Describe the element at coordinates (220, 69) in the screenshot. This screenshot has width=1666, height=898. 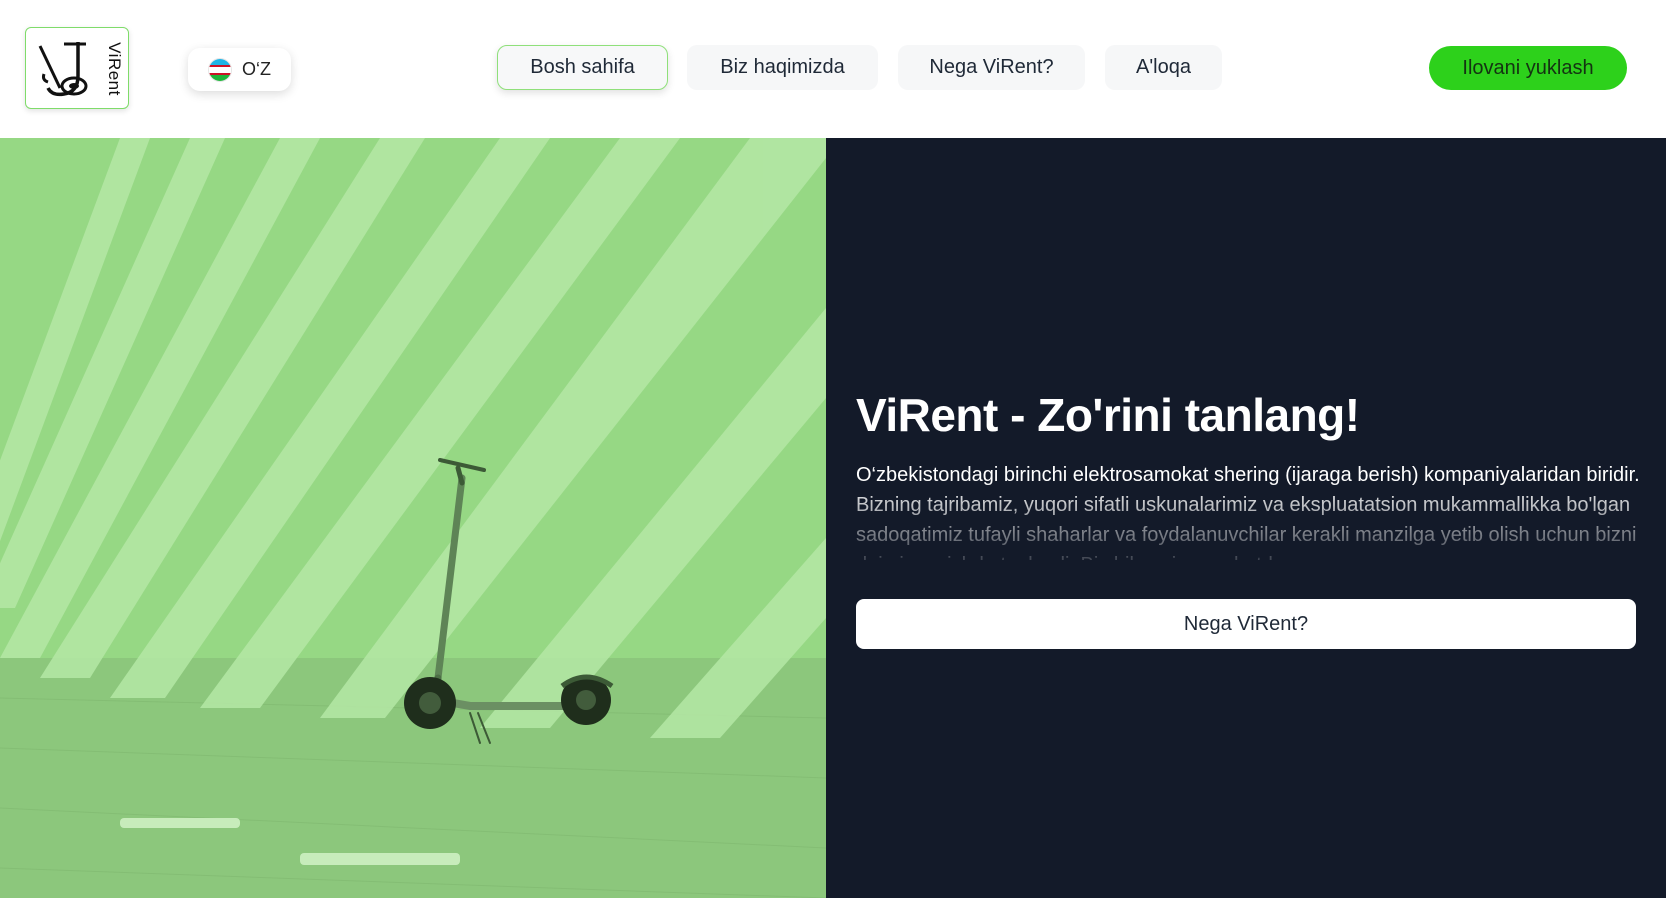
I see `uzbekistan-flag-icon` at that location.